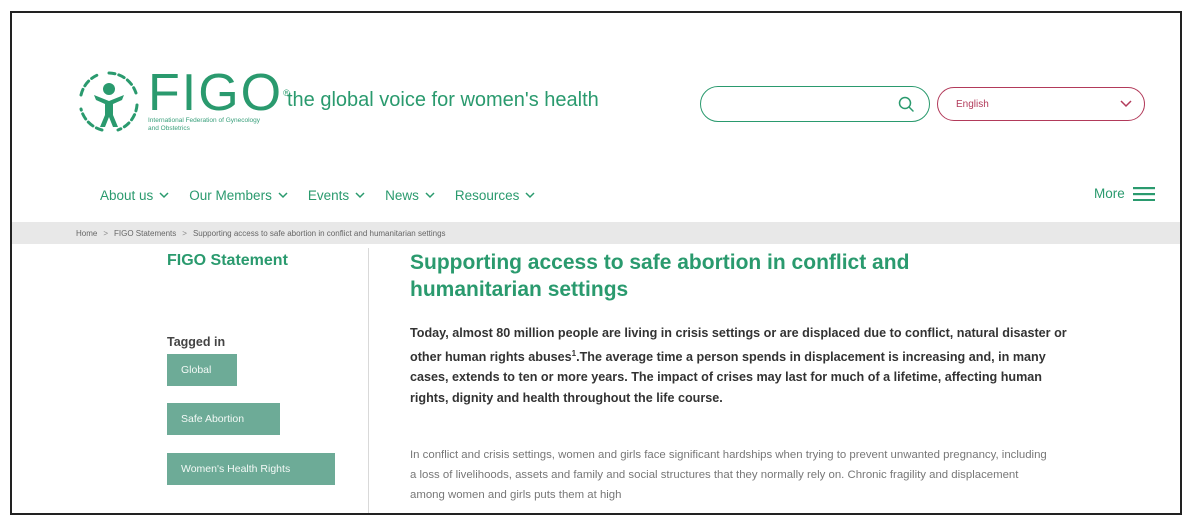 The width and height of the screenshot is (1192, 525). I want to click on logo-name: FIGO, so click(216, 93).